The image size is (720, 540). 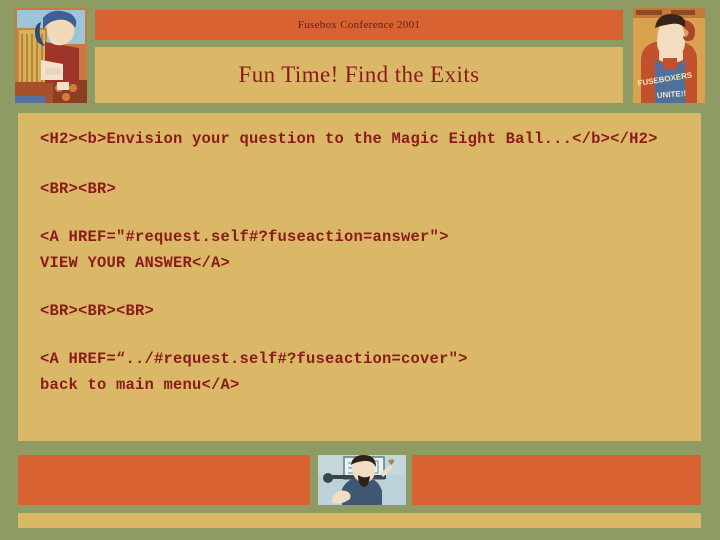 I want to click on code-line-br-triple: <BR><BR><BR>, so click(x=97, y=311).